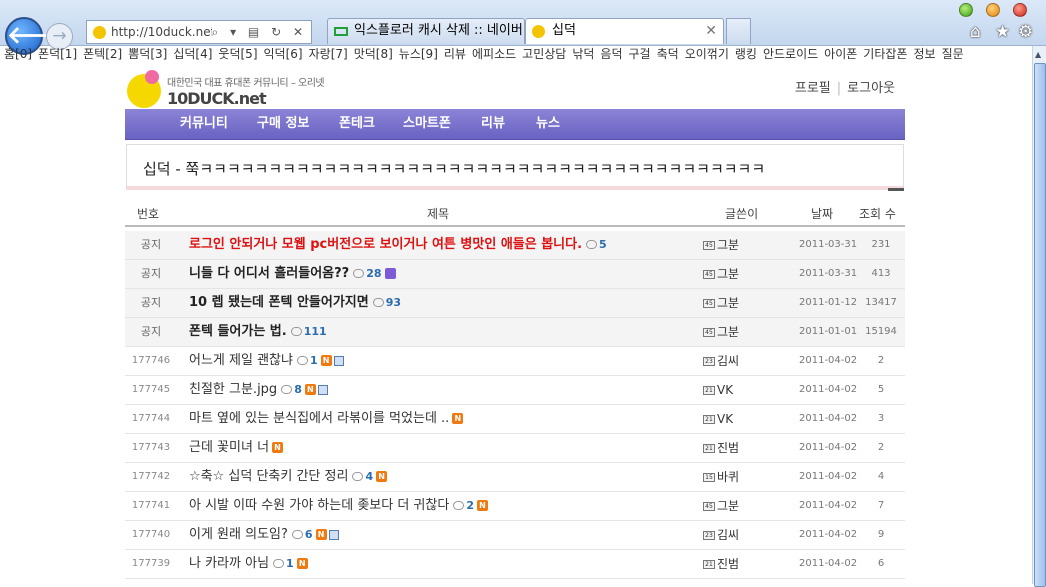 The image size is (1046, 587). What do you see at coordinates (840, 54) in the screenshot?
I see `category-link: 아이폰` at bounding box center [840, 54].